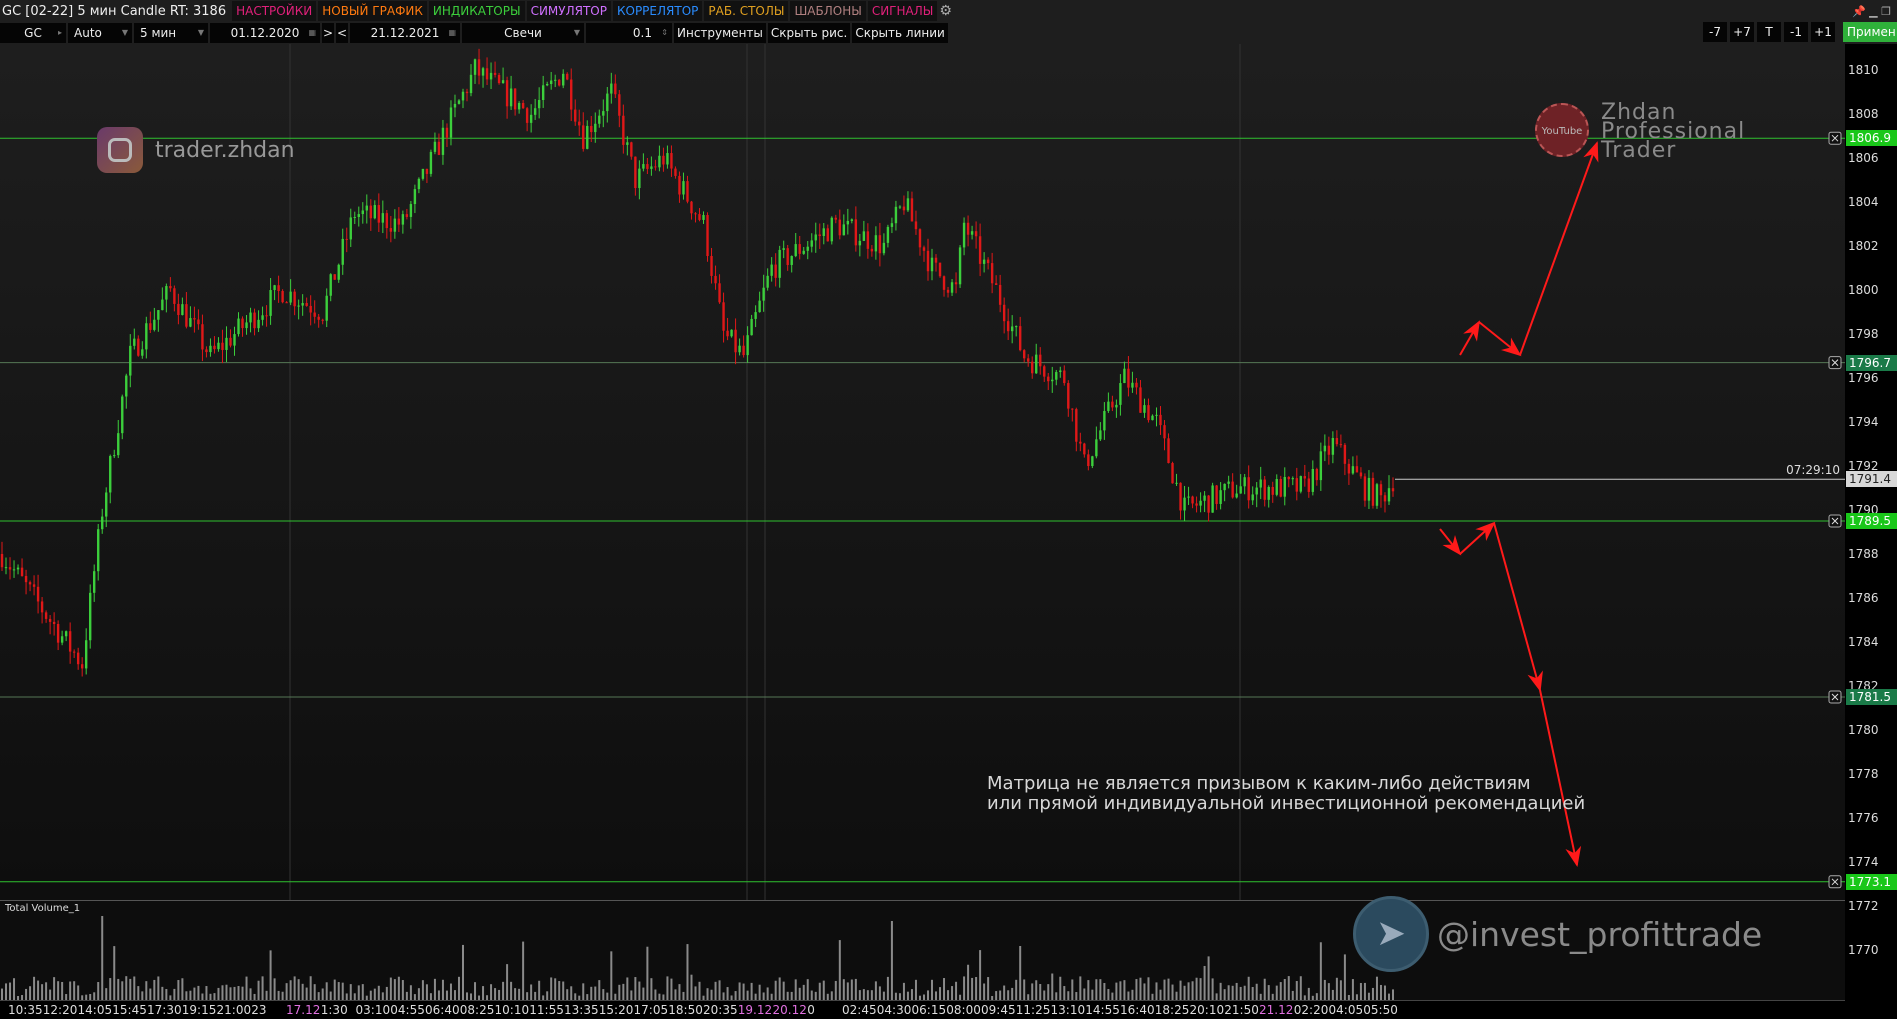 The width and height of the screenshot is (1897, 1019). I want to click on price-tick: 1794, so click(1863, 422).